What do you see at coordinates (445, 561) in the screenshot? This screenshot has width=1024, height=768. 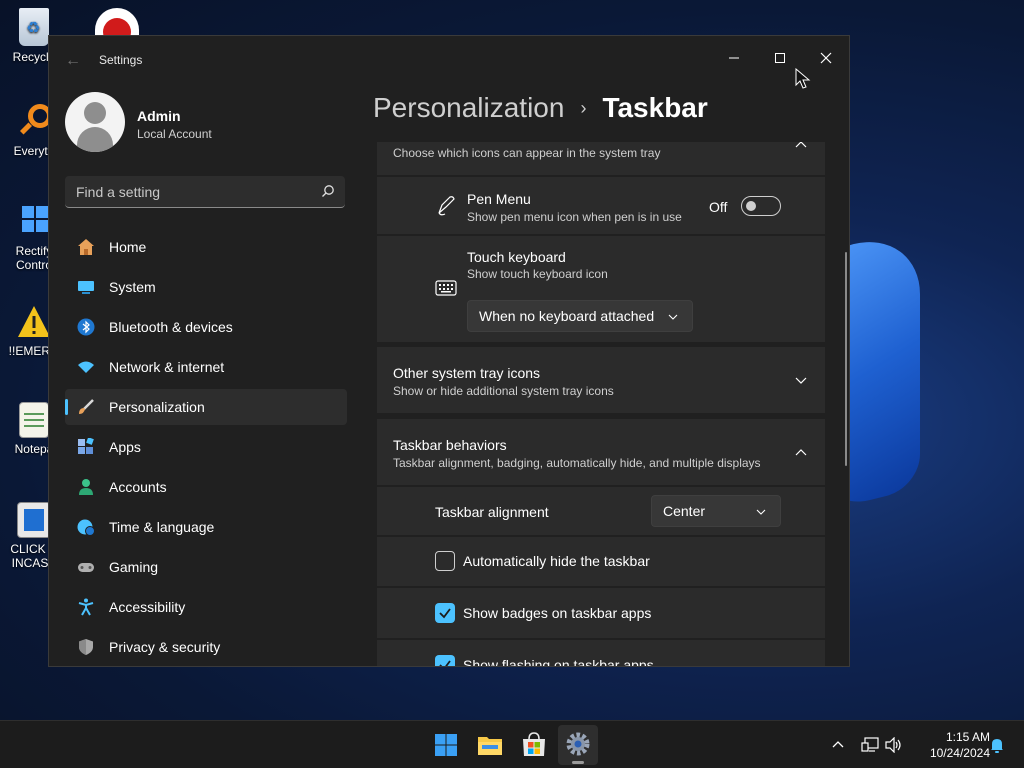 I see `auto-hide-checkbox` at bounding box center [445, 561].